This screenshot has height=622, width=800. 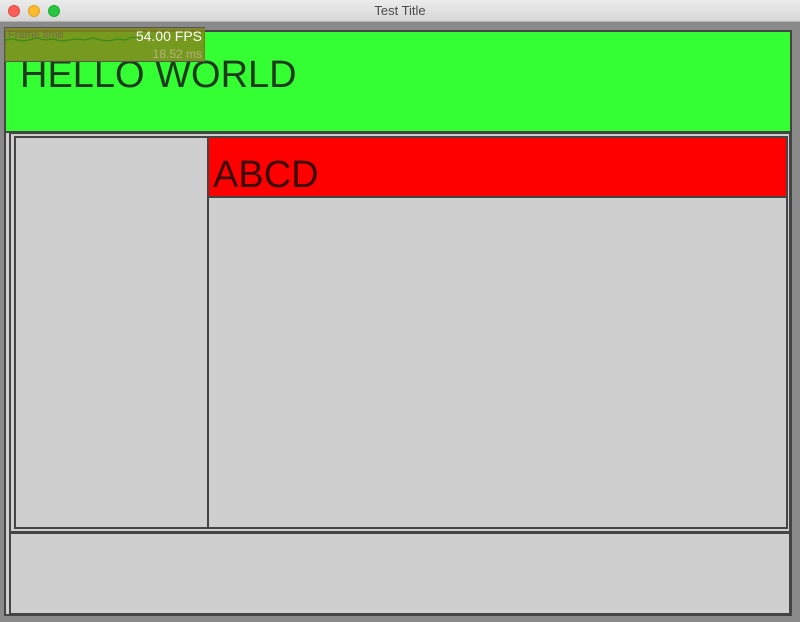 What do you see at coordinates (266, 175) in the screenshot?
I see `banner-text: ABCD` at bounding box center [266, 175].